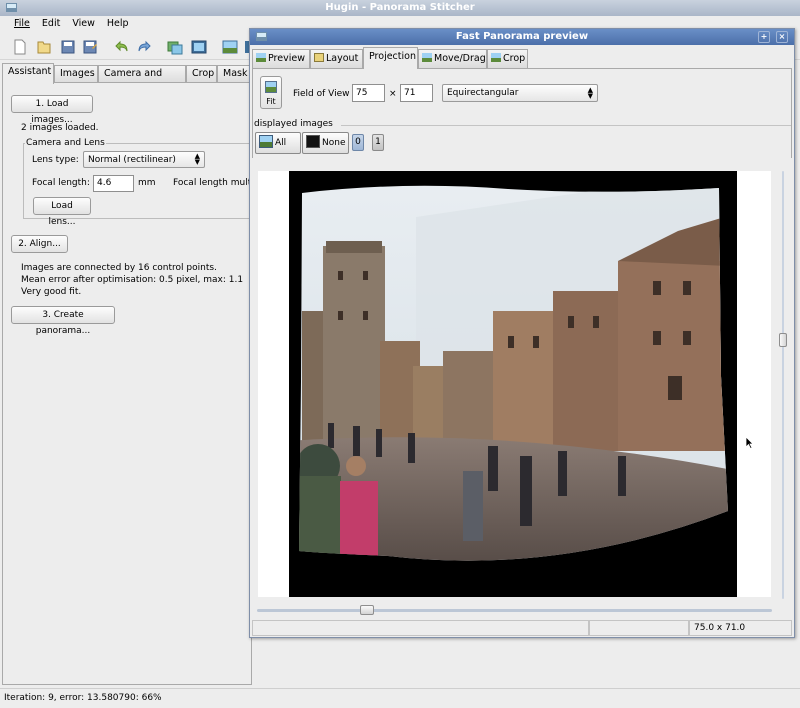 This screenshot has width=800, height=708. What do you see at coordinates (261, 57) in the screenshot?
I see `preview-tab-icon` at bounding box center [261, 57].